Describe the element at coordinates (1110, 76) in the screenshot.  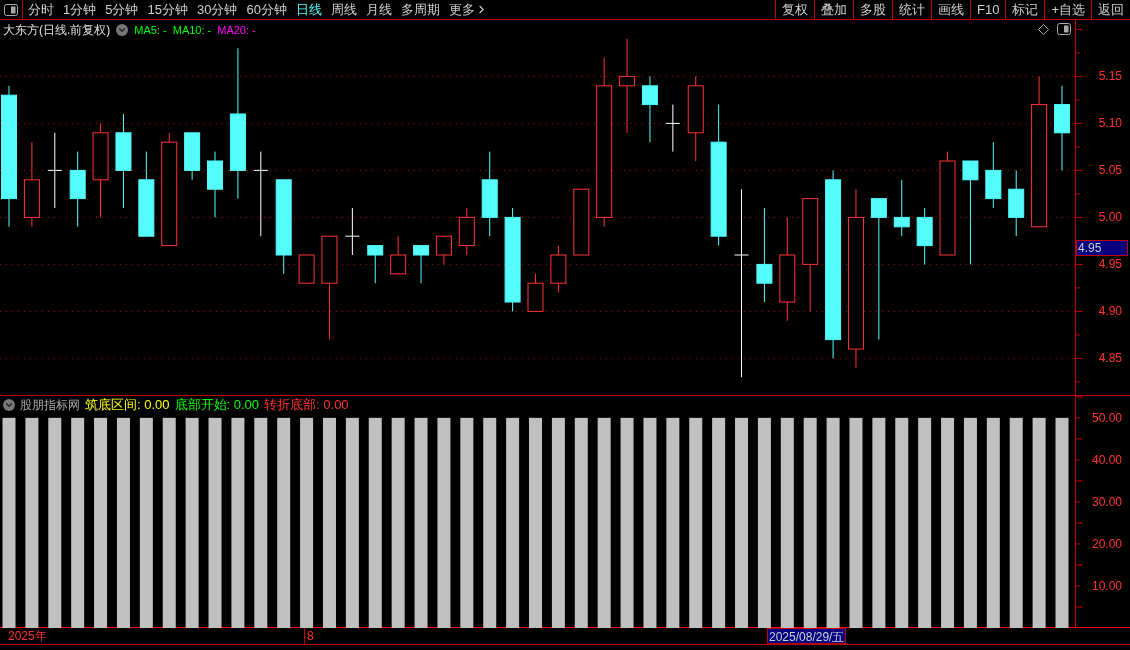
I see `axis-label: 5.15` at that location.